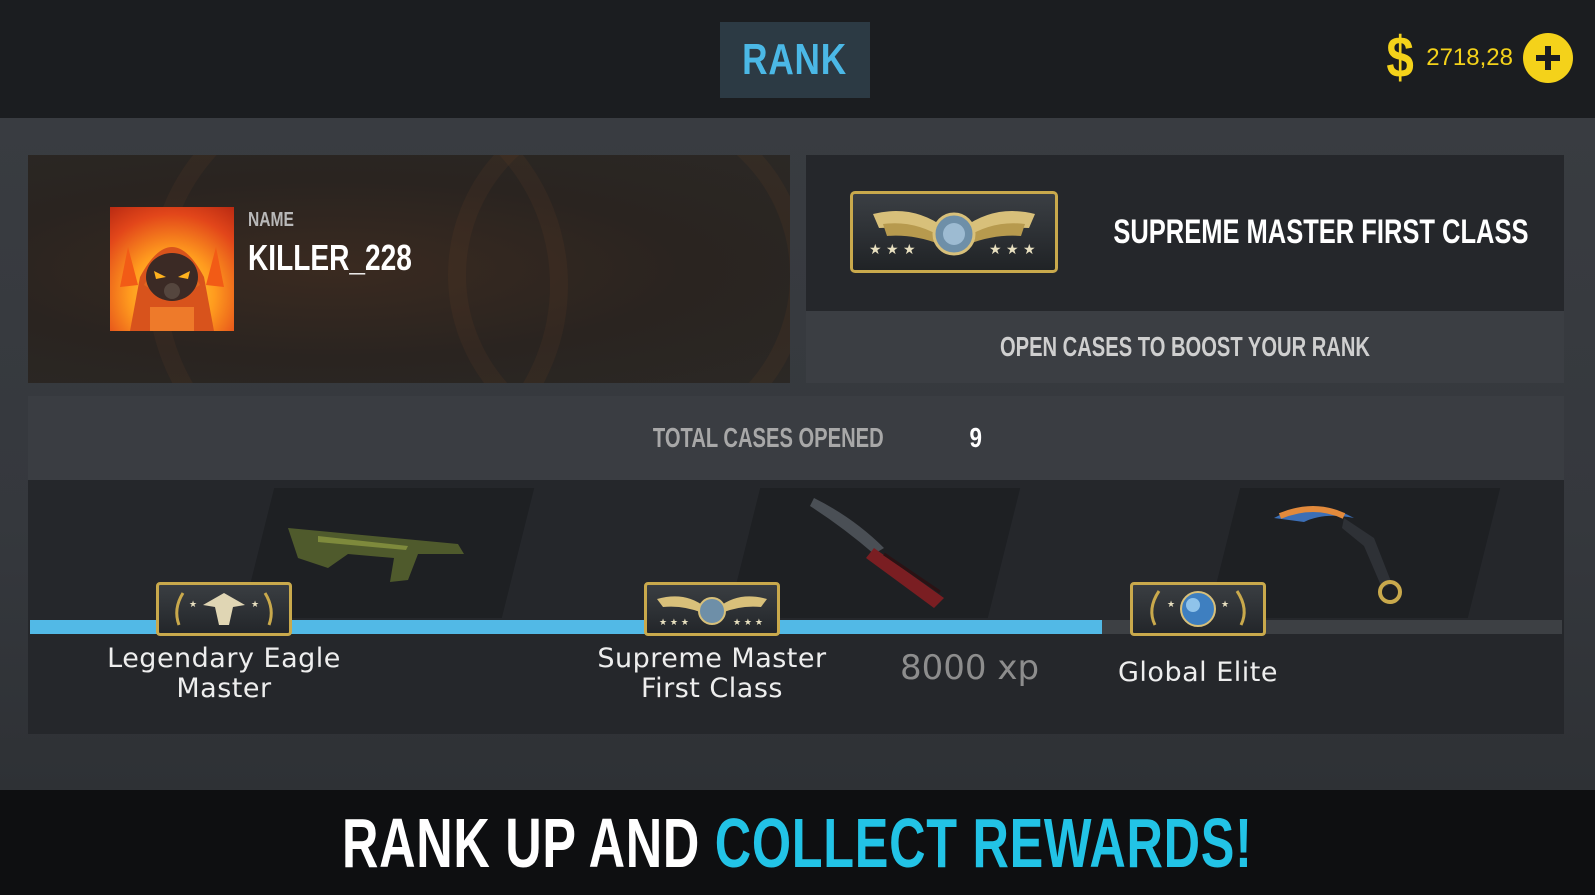  I want to click on promo-text: RANK UP AND COLLECT REWARDS!, so click(797, 843).